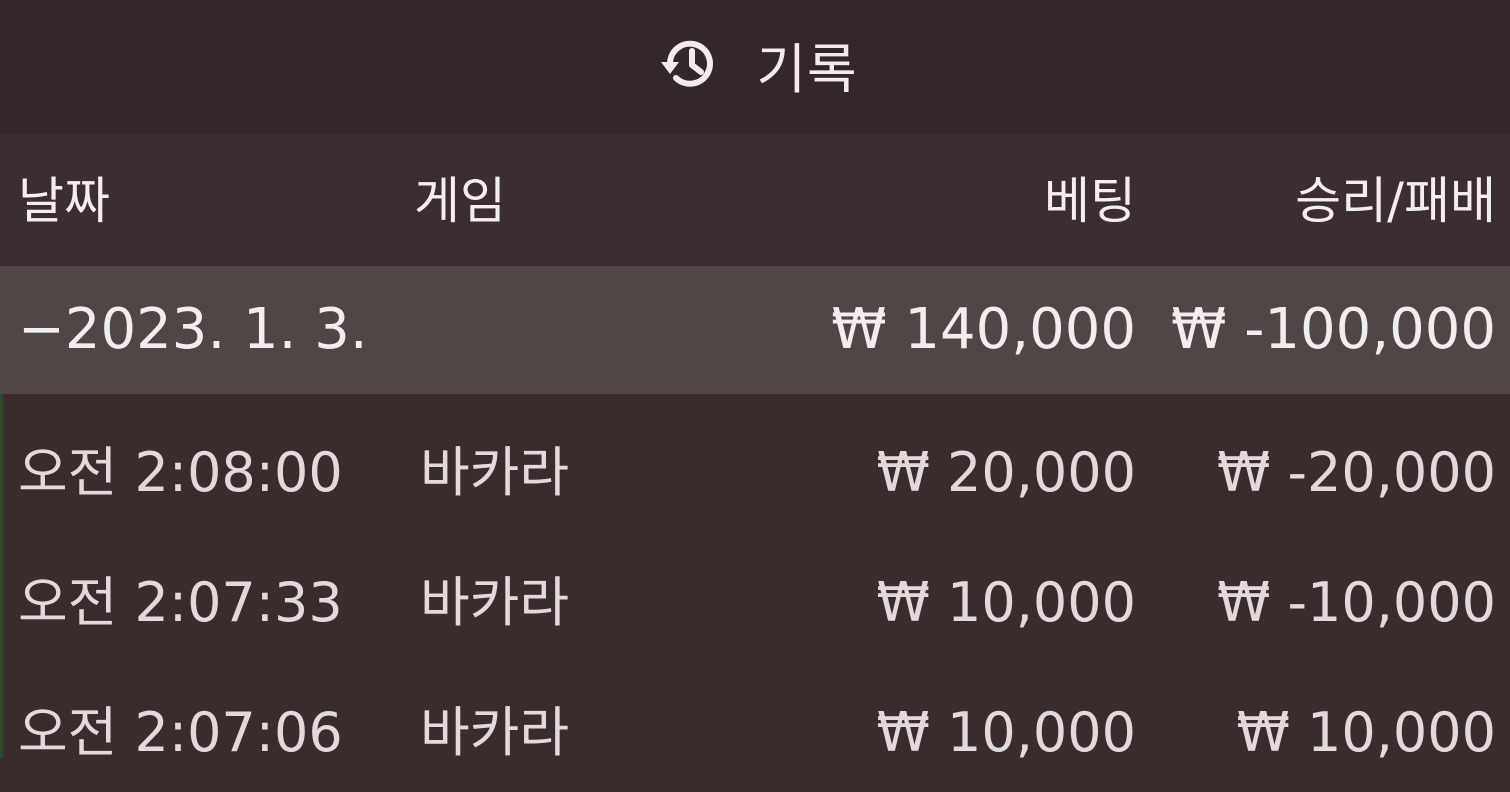  Describe the element at coordinates (180, 602) in the screenshot. I see `row-time: 오전 2:07:33` at that location.